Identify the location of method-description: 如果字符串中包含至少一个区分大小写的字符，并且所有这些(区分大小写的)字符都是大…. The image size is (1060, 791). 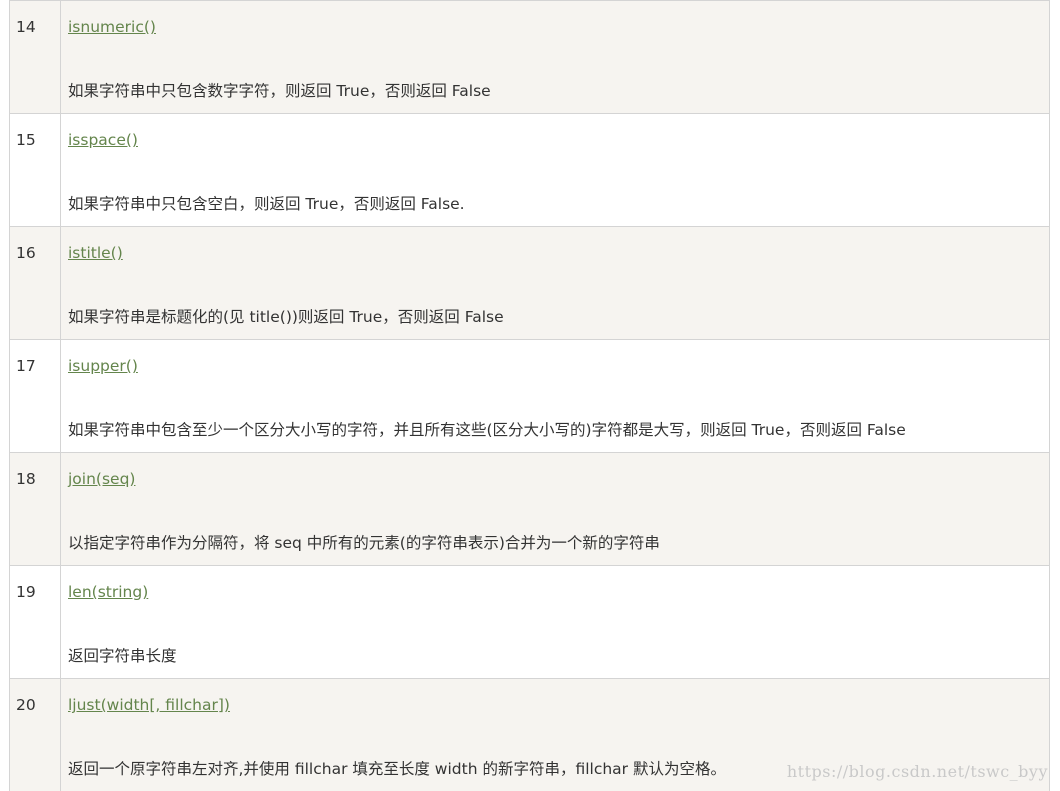
(487, 430).